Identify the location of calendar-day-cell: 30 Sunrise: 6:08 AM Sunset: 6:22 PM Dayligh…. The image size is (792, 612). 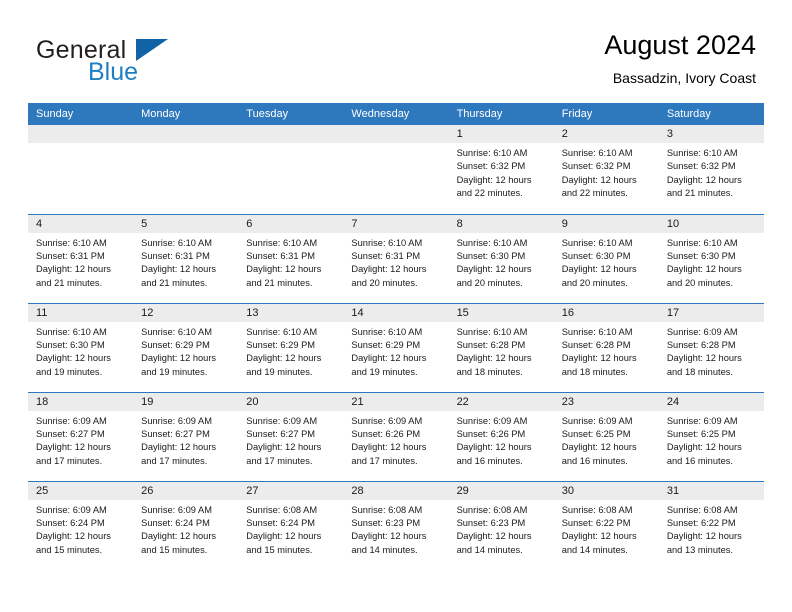
(606, 525).